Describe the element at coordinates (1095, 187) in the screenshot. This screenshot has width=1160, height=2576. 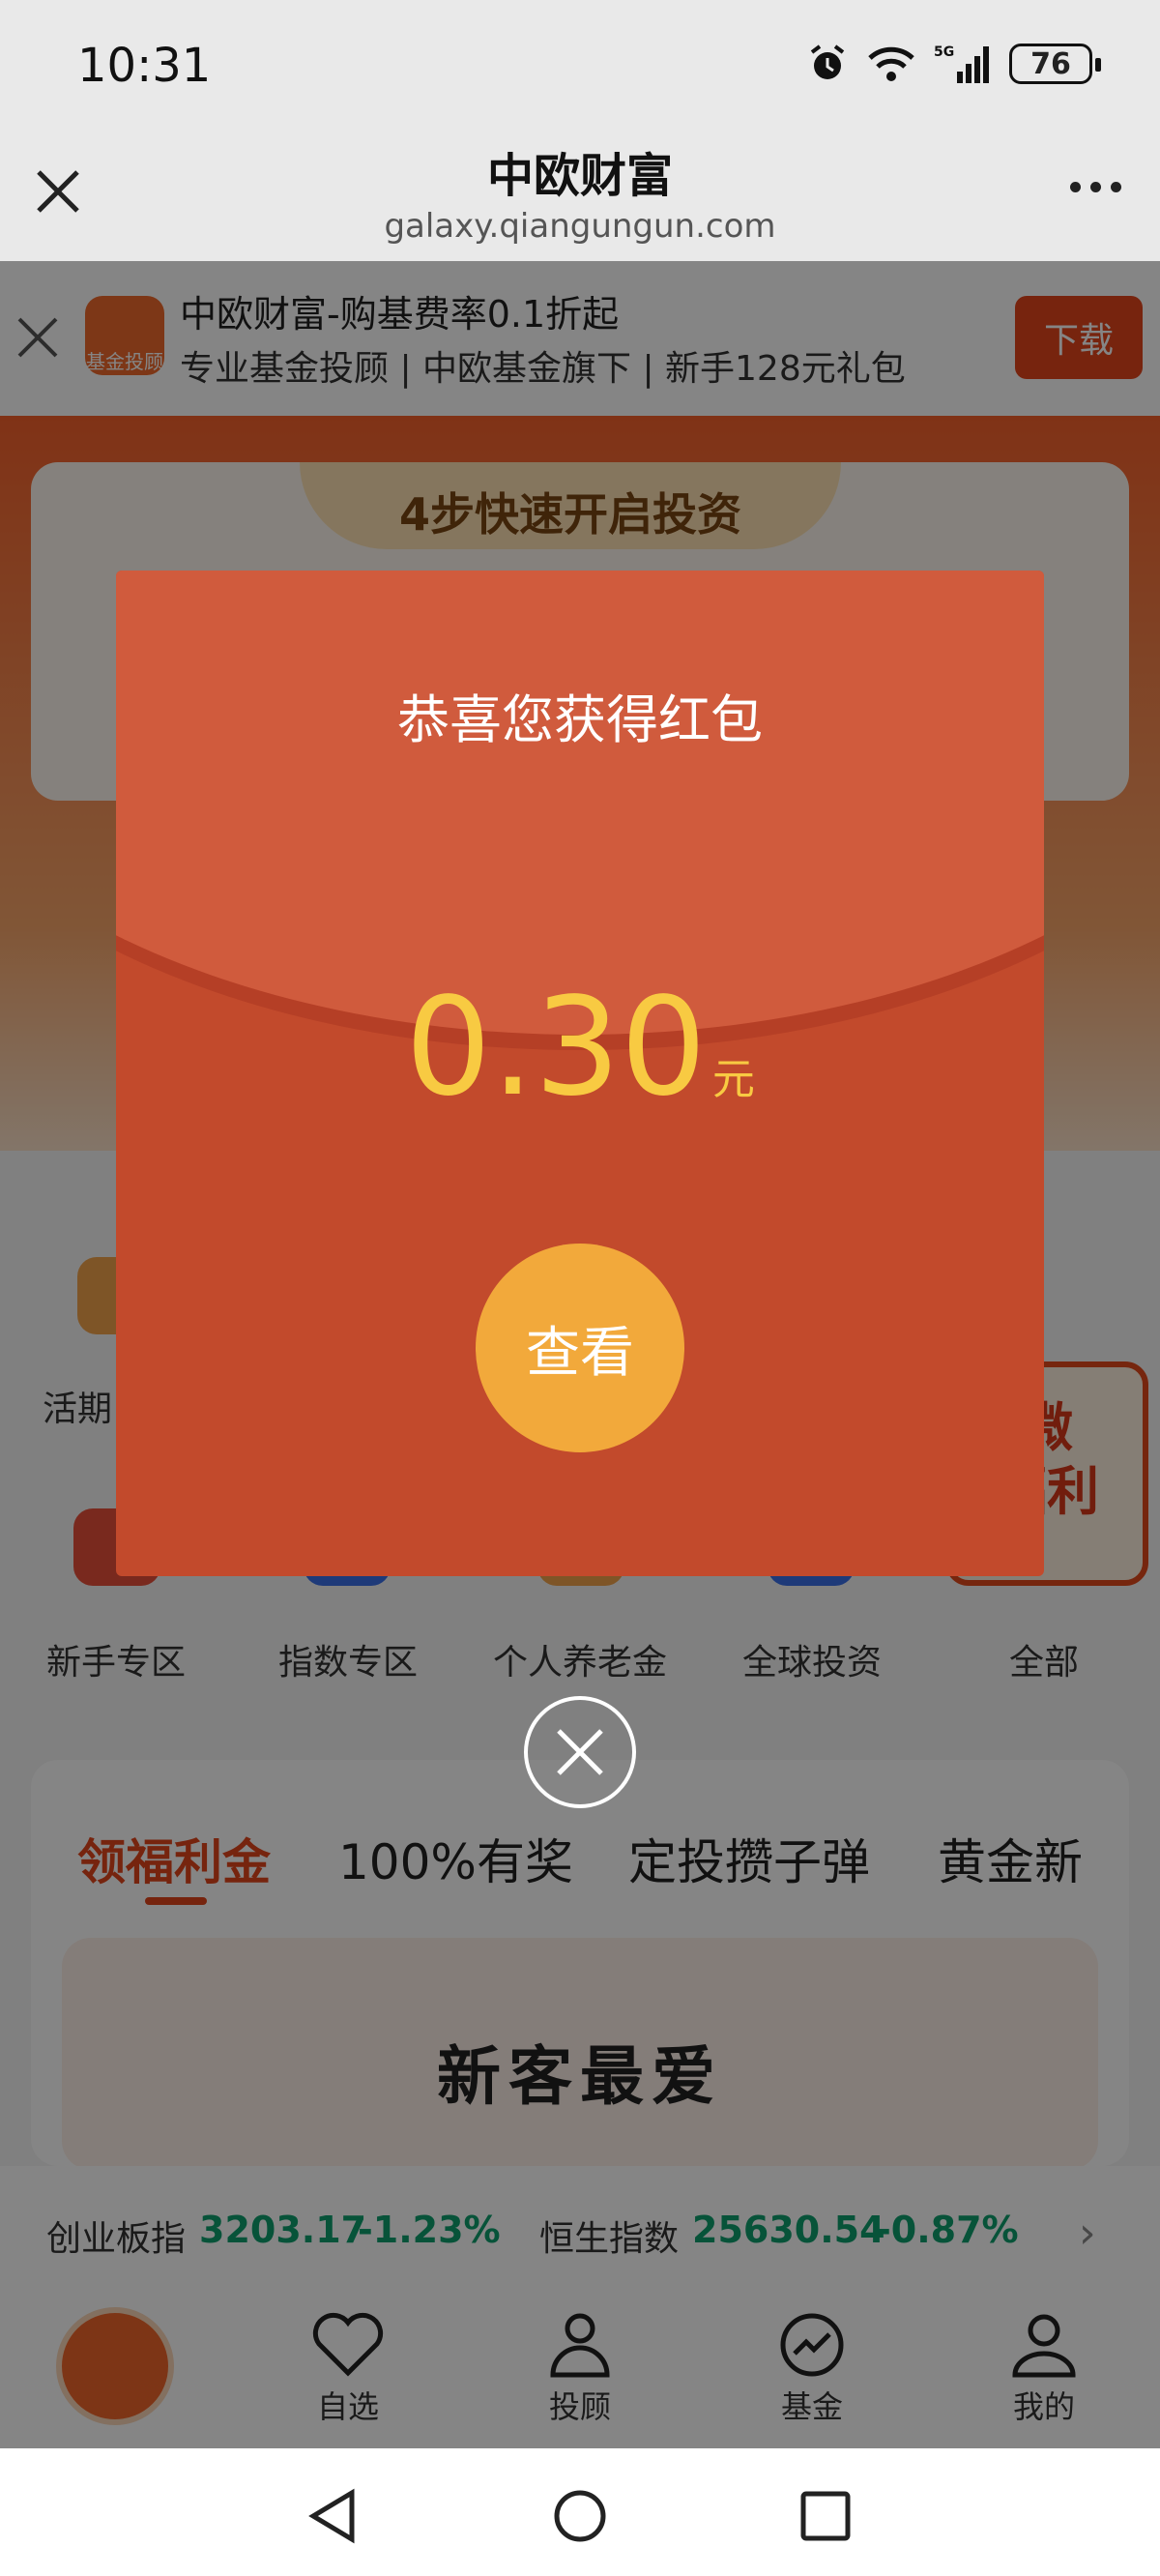
I see `more-menu-icon` at that location.